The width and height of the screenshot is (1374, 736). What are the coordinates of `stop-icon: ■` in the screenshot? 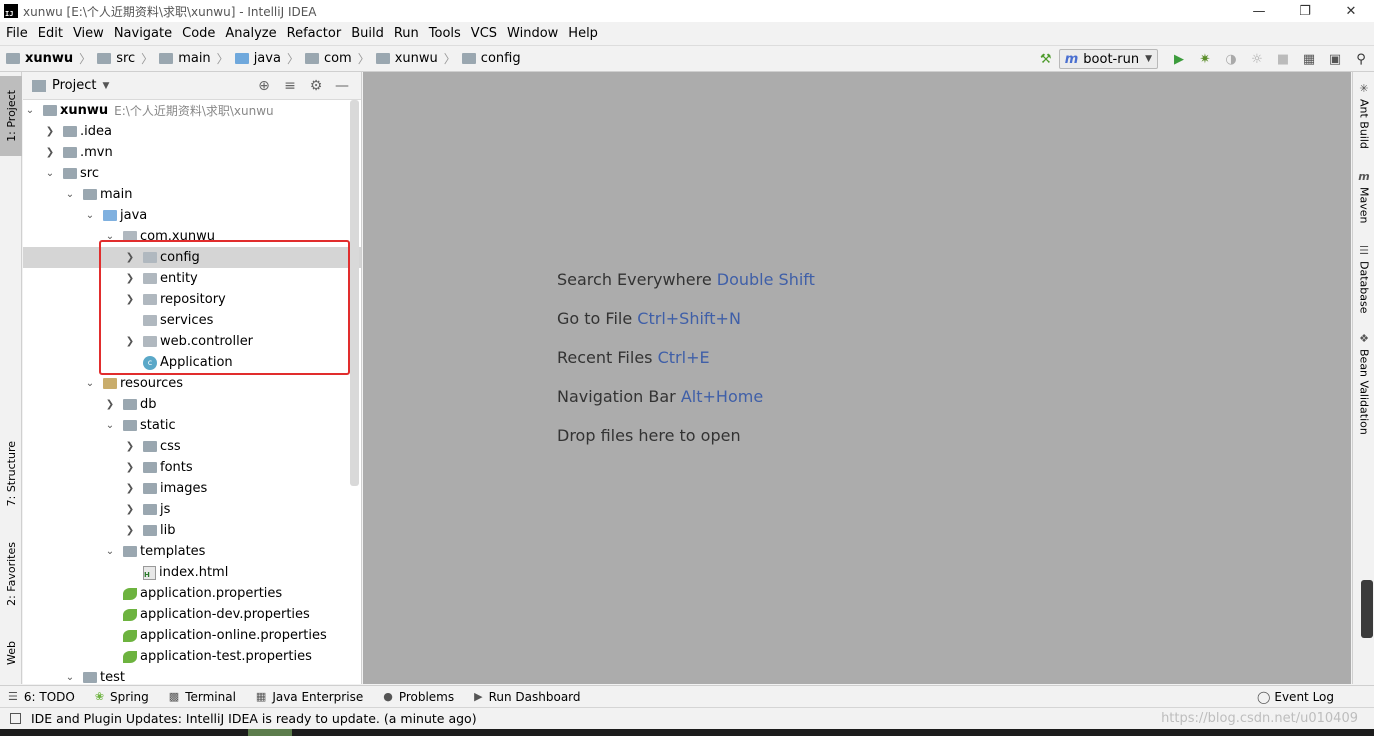 It's located at (1283, 59).